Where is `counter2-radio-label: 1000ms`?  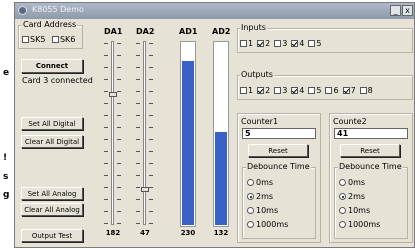 counter2-radio-label: 1000ms is located at coordinates (364, 224).